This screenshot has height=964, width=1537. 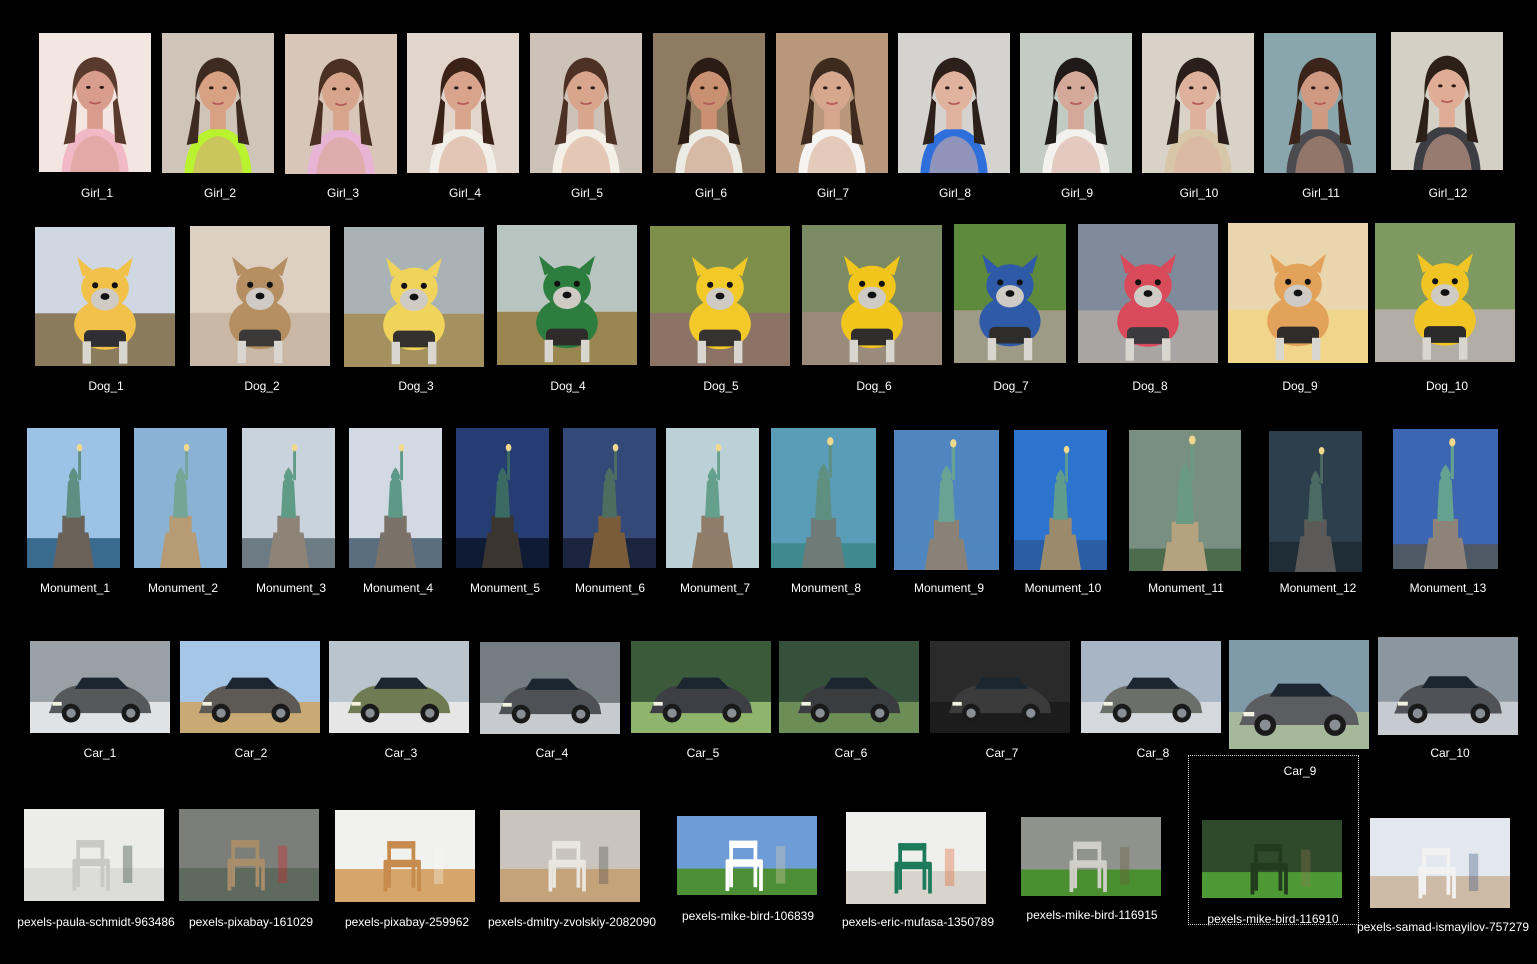 What do you see at coordinates (1442, 386) in the screenshot?
I see `file-name-label: Dog_10` at bounding box center [1442, 386].